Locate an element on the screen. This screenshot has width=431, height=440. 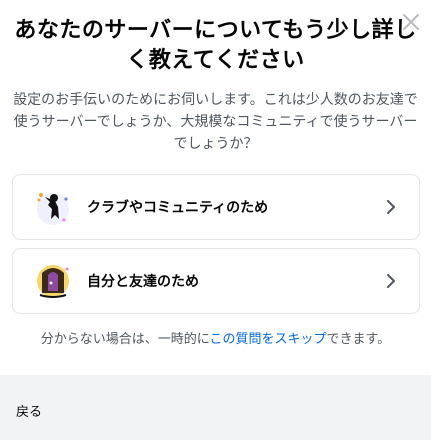
skip-hint: 分からない場合は、一時的にこの質問をスキップできます。 is located at coordinates (215, 340).